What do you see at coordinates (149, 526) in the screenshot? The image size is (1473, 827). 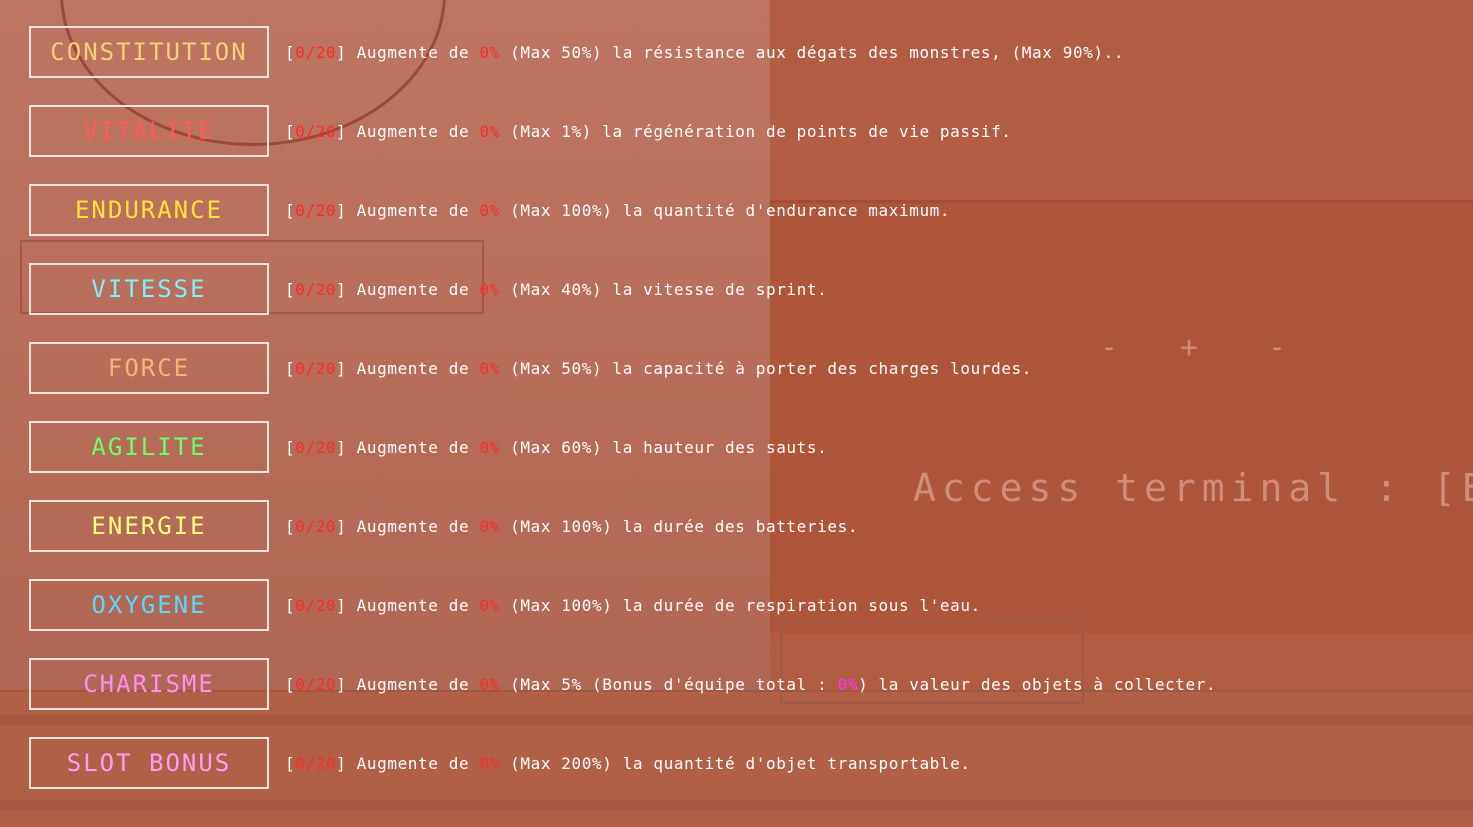 I see `stat-button-energie: ENERGIE` at bounding box center [149, 526].